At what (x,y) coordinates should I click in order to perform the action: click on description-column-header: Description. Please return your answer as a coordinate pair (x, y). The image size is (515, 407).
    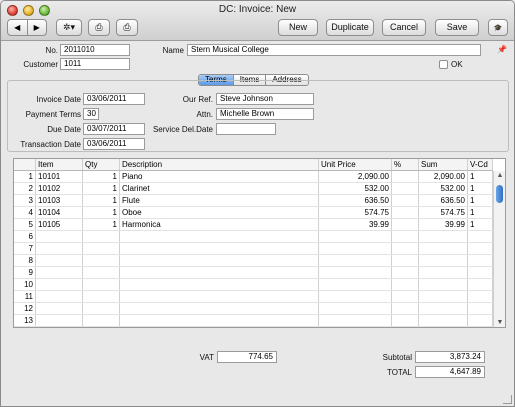
    Looking at the image, I should click on (219, 164).